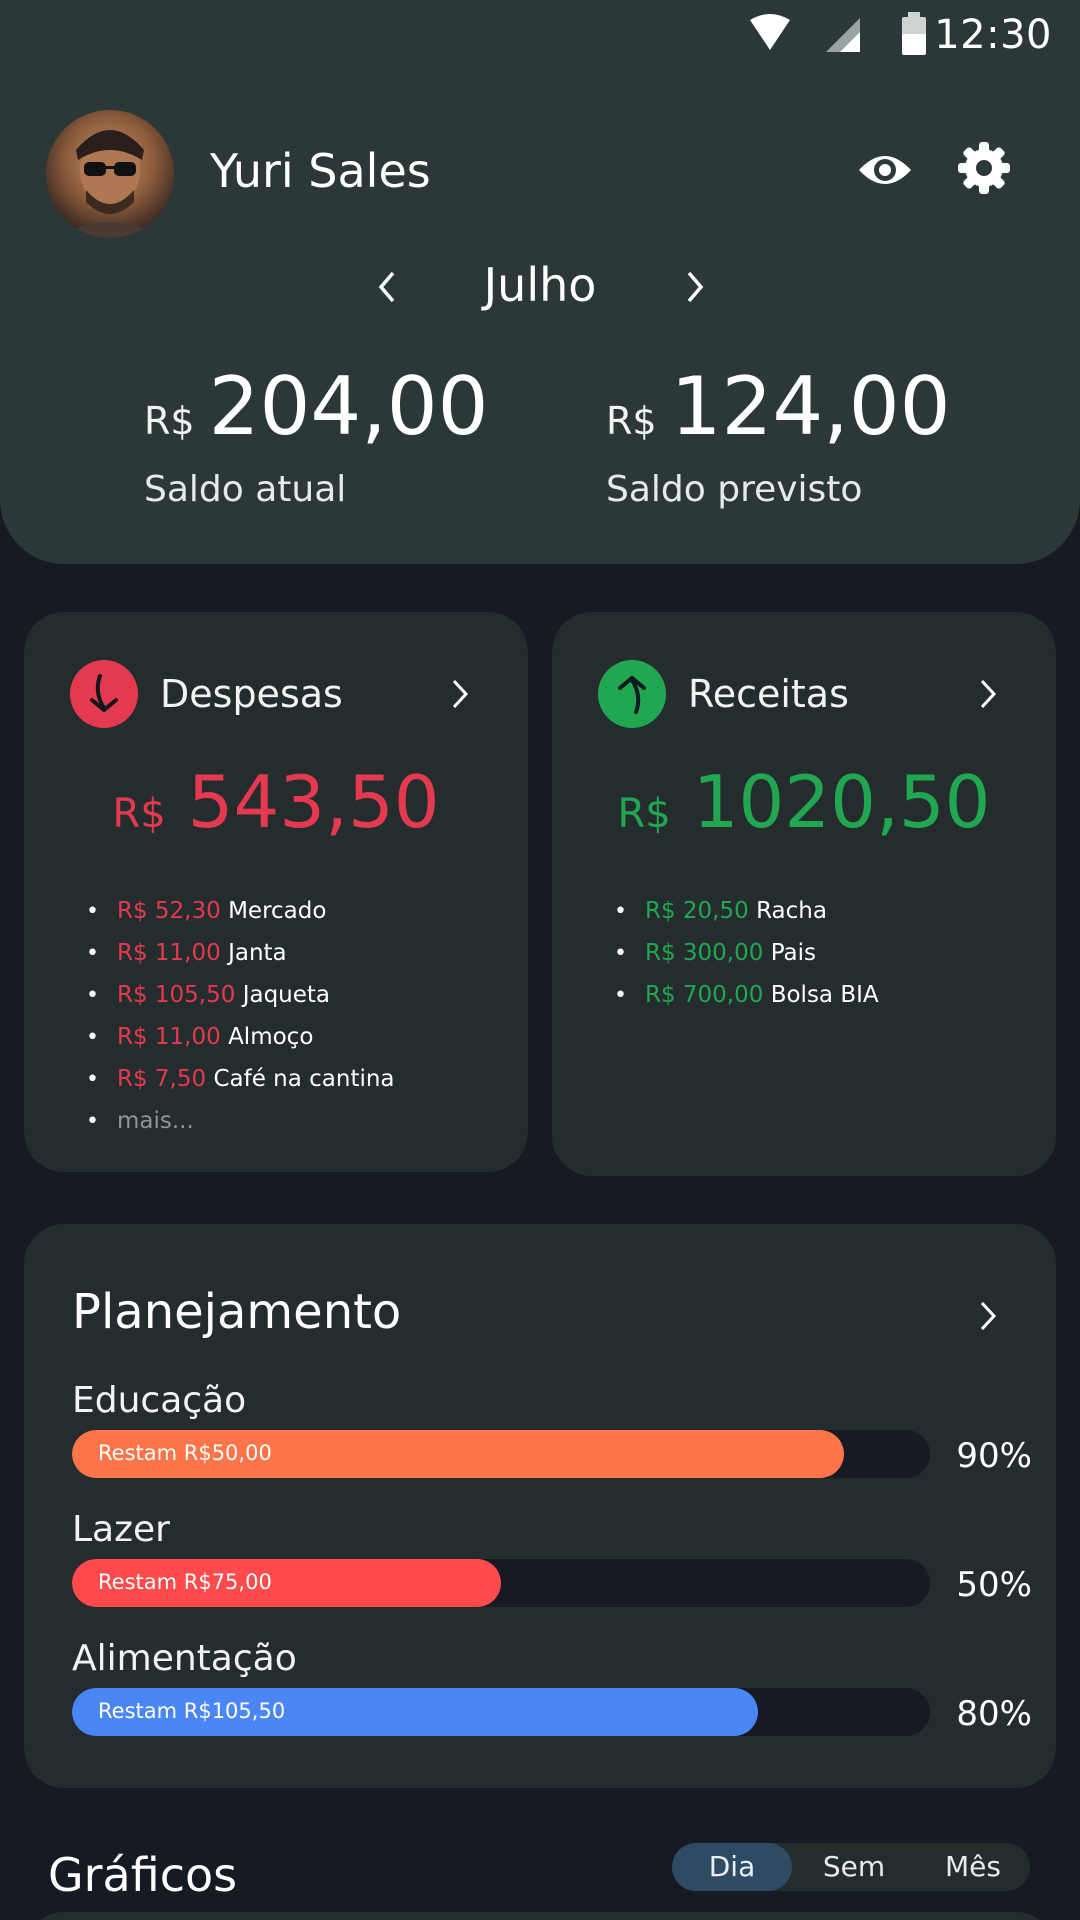  What do you see at coordinates (994, 1456) in the screenshot?
I see `percent-label: 90%` at bounding box center [994, 1456].